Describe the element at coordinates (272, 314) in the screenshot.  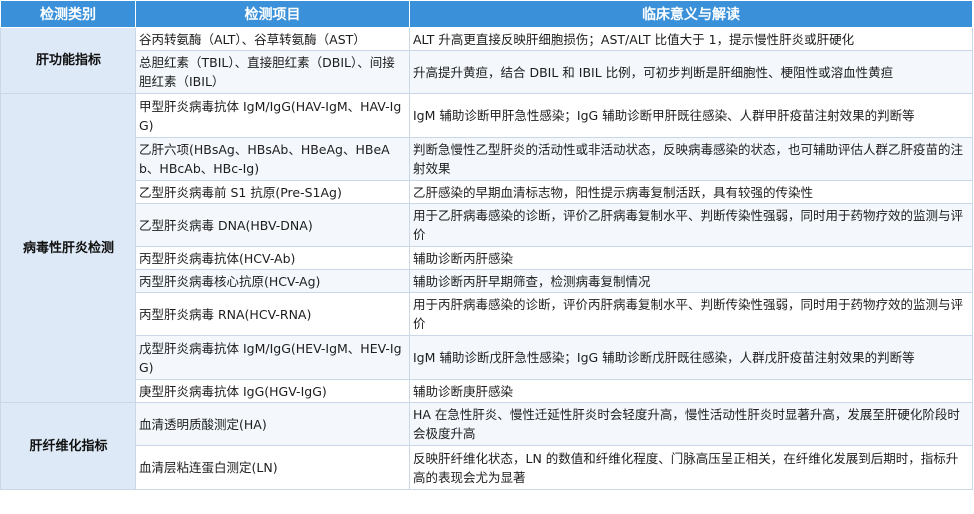
I see `item-cell: 丙型肝炎病毒 RNA(HCV-RNA)` at that location.